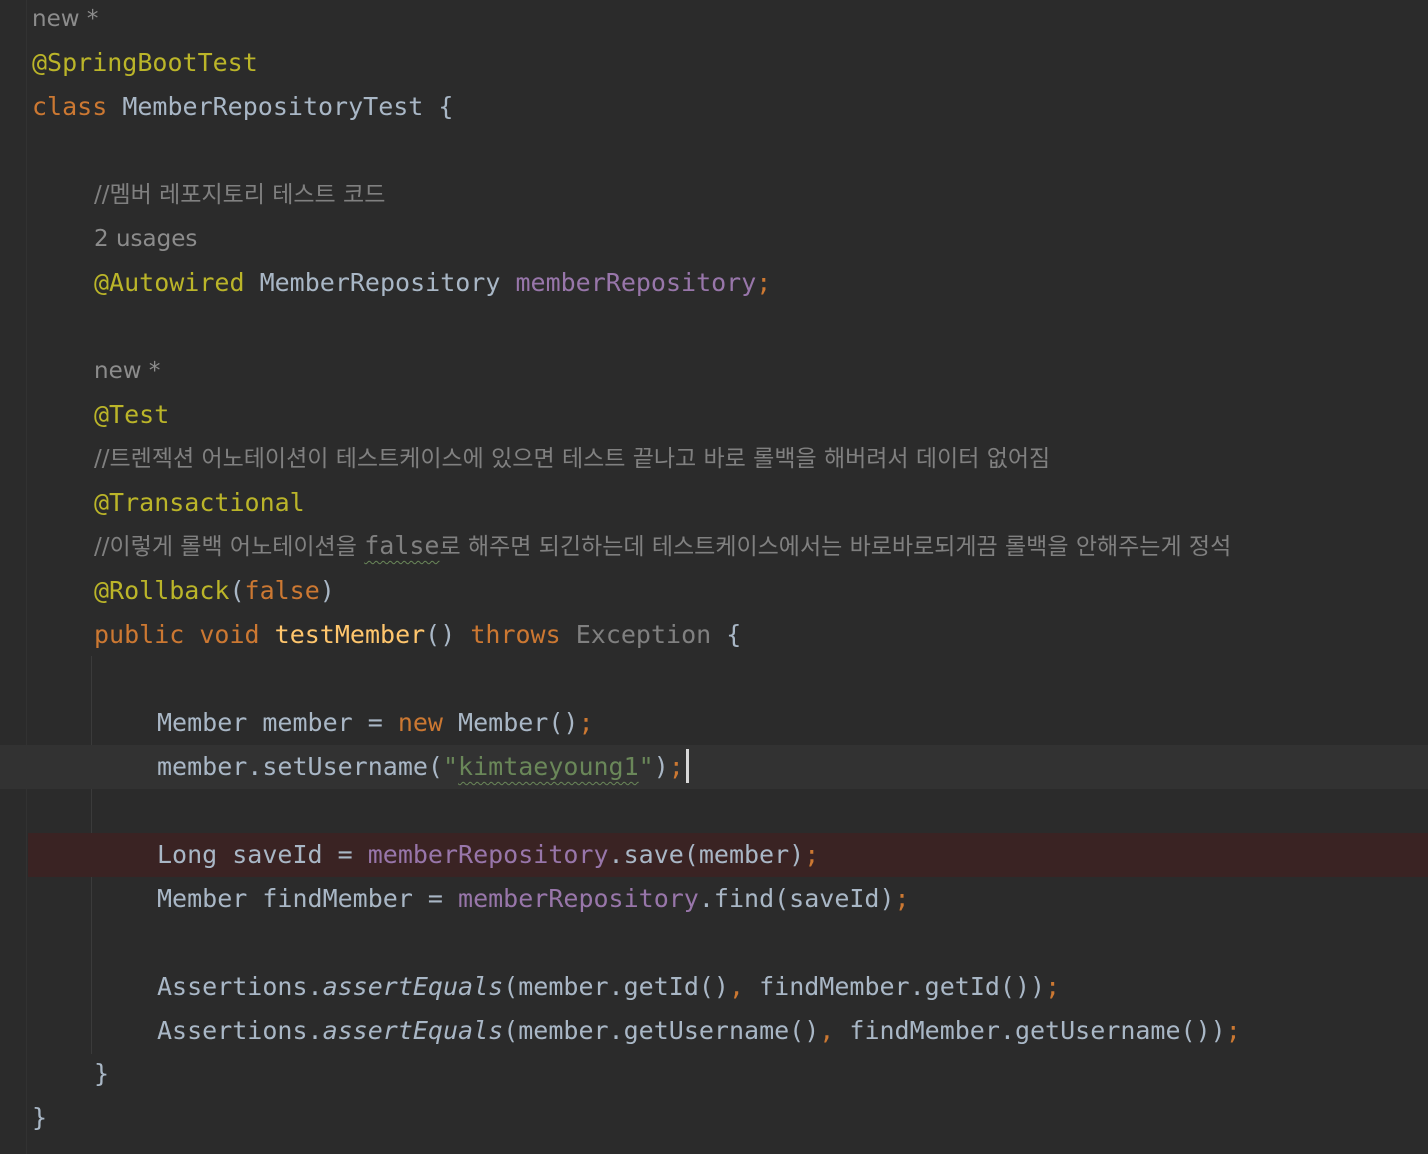 This screenshot has height=1154, width=1428. Describe the element at coordinates (706, 854) in the screenshot. I see `code-text: .save(member)` at that location.